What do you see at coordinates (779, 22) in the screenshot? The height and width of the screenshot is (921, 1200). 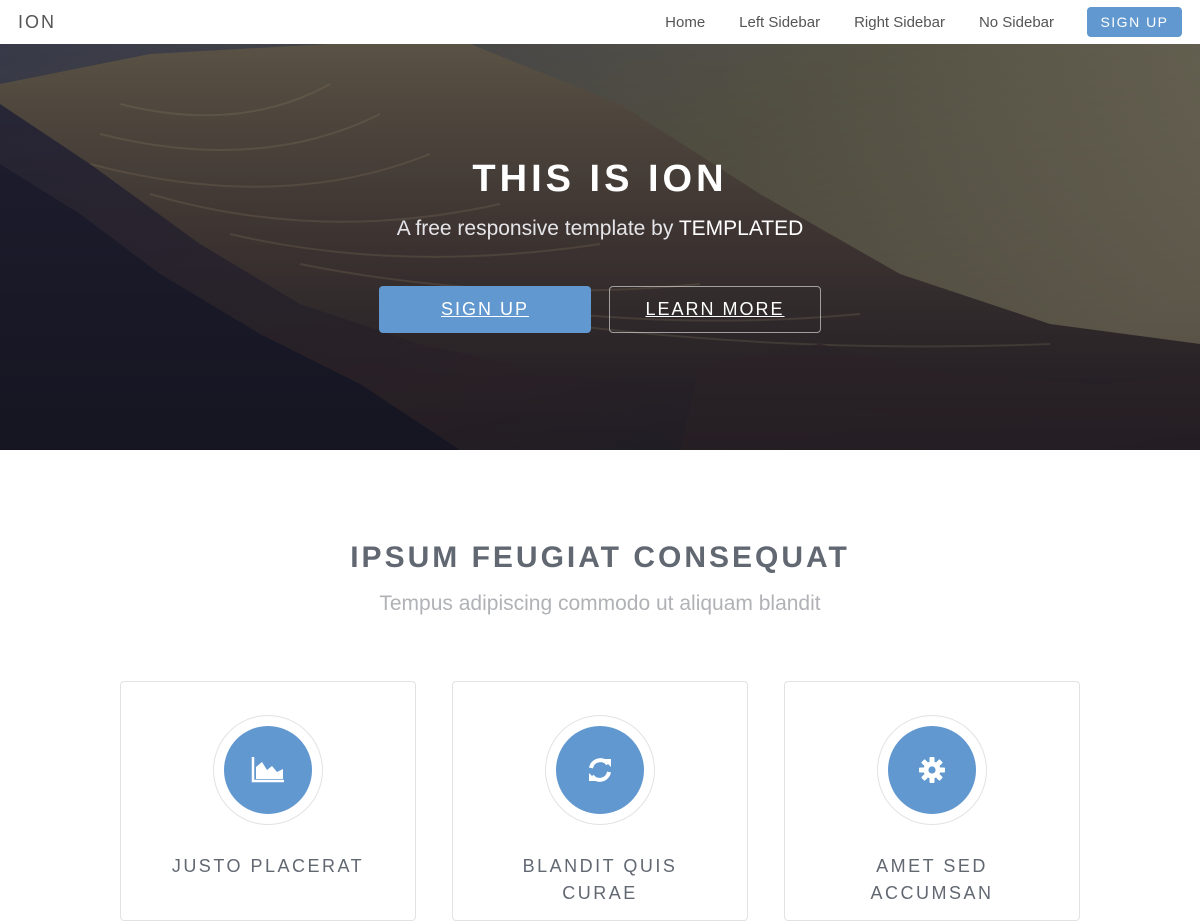 I see `nav-link-left-sidebar: Left Sidebar` at bounding box center [779, 22].